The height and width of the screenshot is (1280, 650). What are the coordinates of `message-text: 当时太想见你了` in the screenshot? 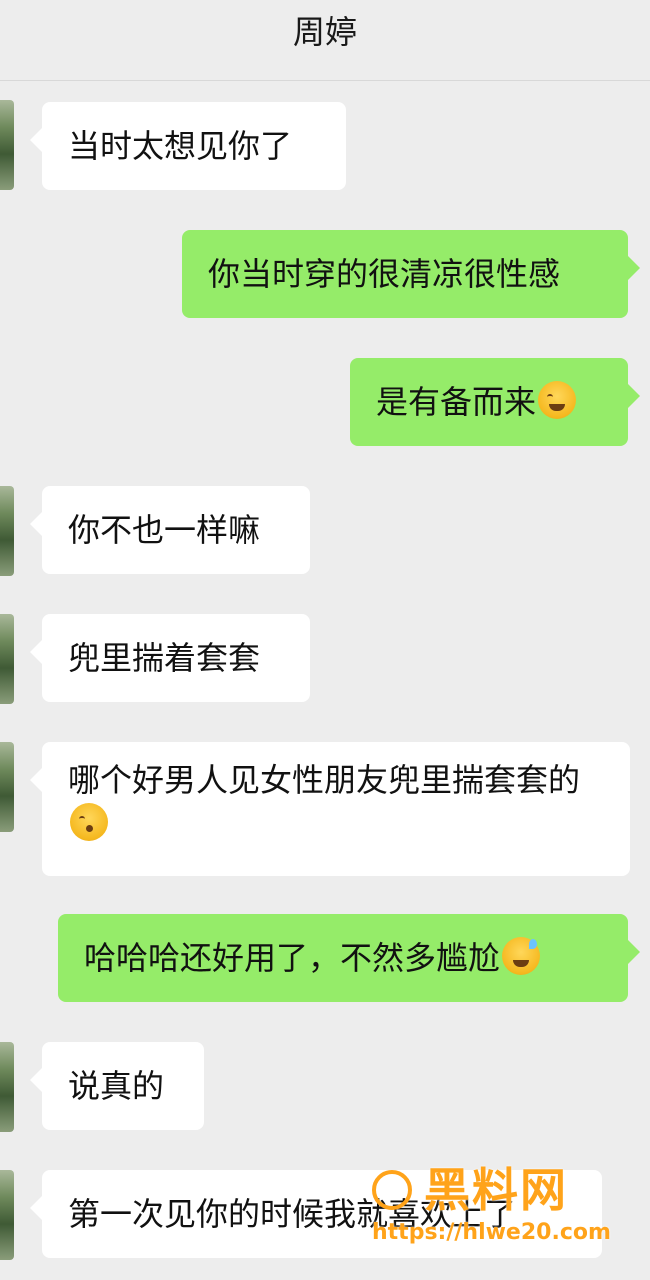 It's located at (180, 146).